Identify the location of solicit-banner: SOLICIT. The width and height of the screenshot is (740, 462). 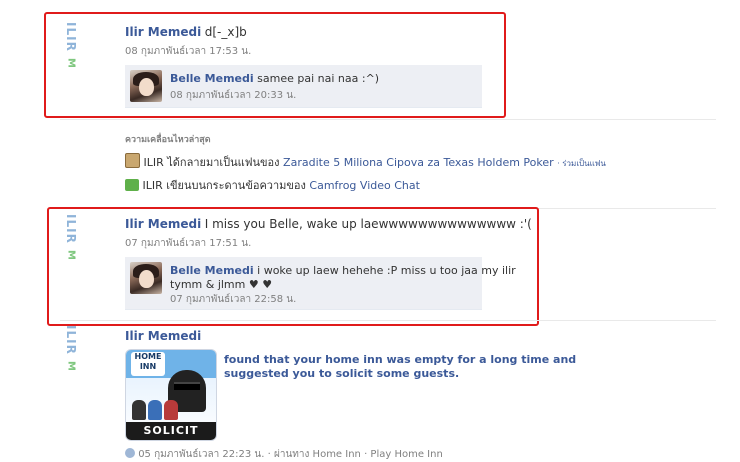
(171, 431).